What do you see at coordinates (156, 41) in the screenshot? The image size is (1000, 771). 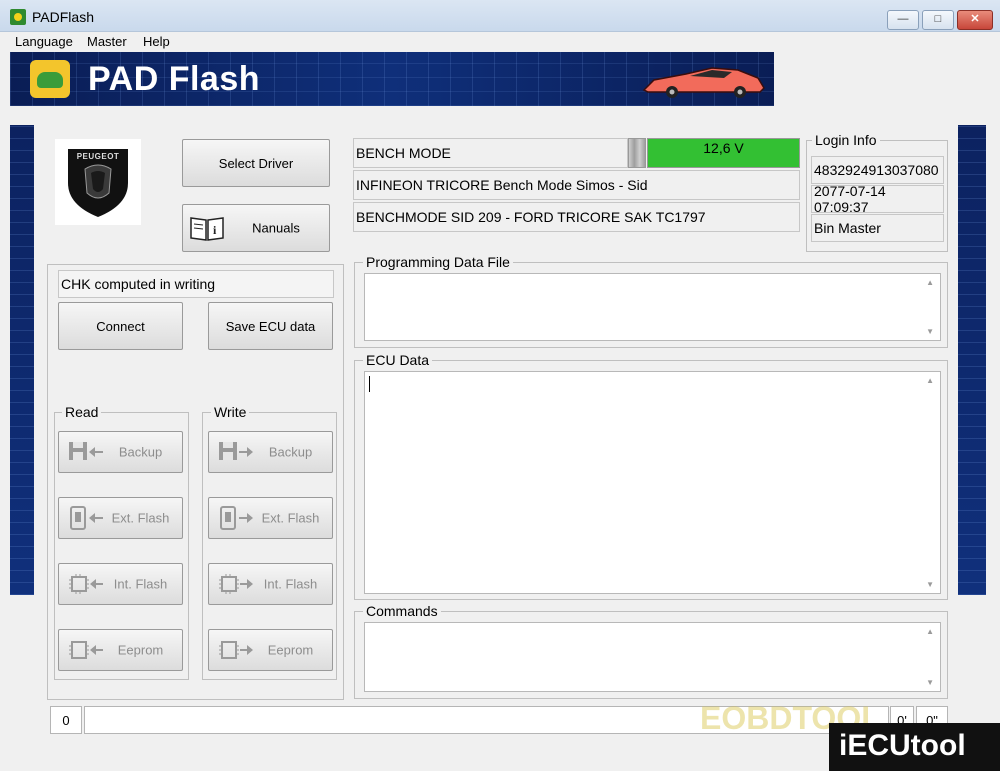 I see `menu-help: Help` at bounding box center [156, 41].